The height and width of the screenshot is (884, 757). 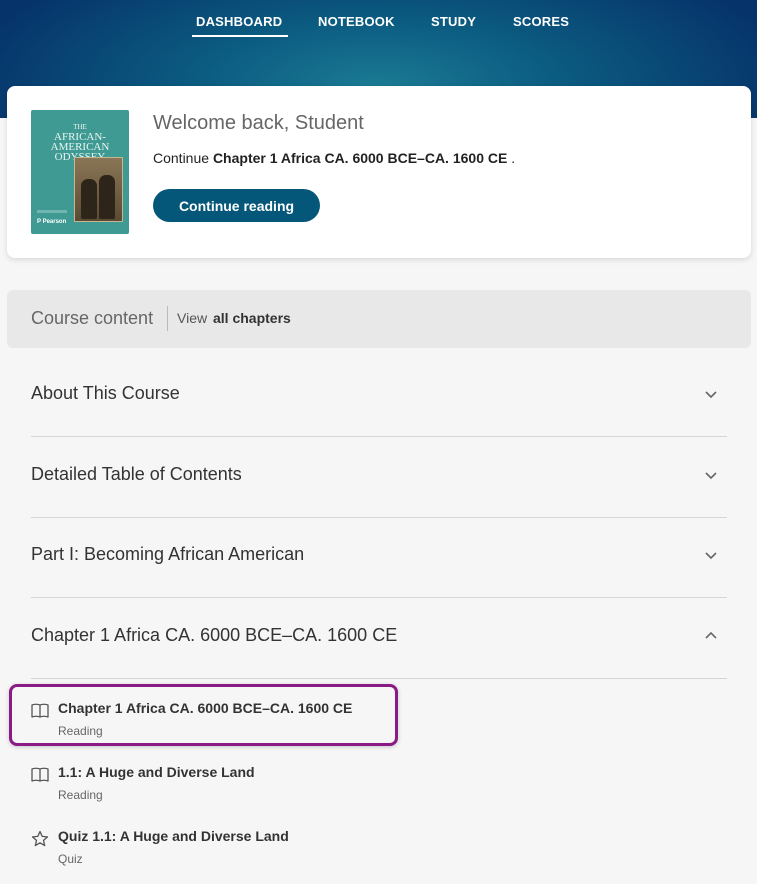 I want to click on item-type: Reading, so click(x=80, y=795).